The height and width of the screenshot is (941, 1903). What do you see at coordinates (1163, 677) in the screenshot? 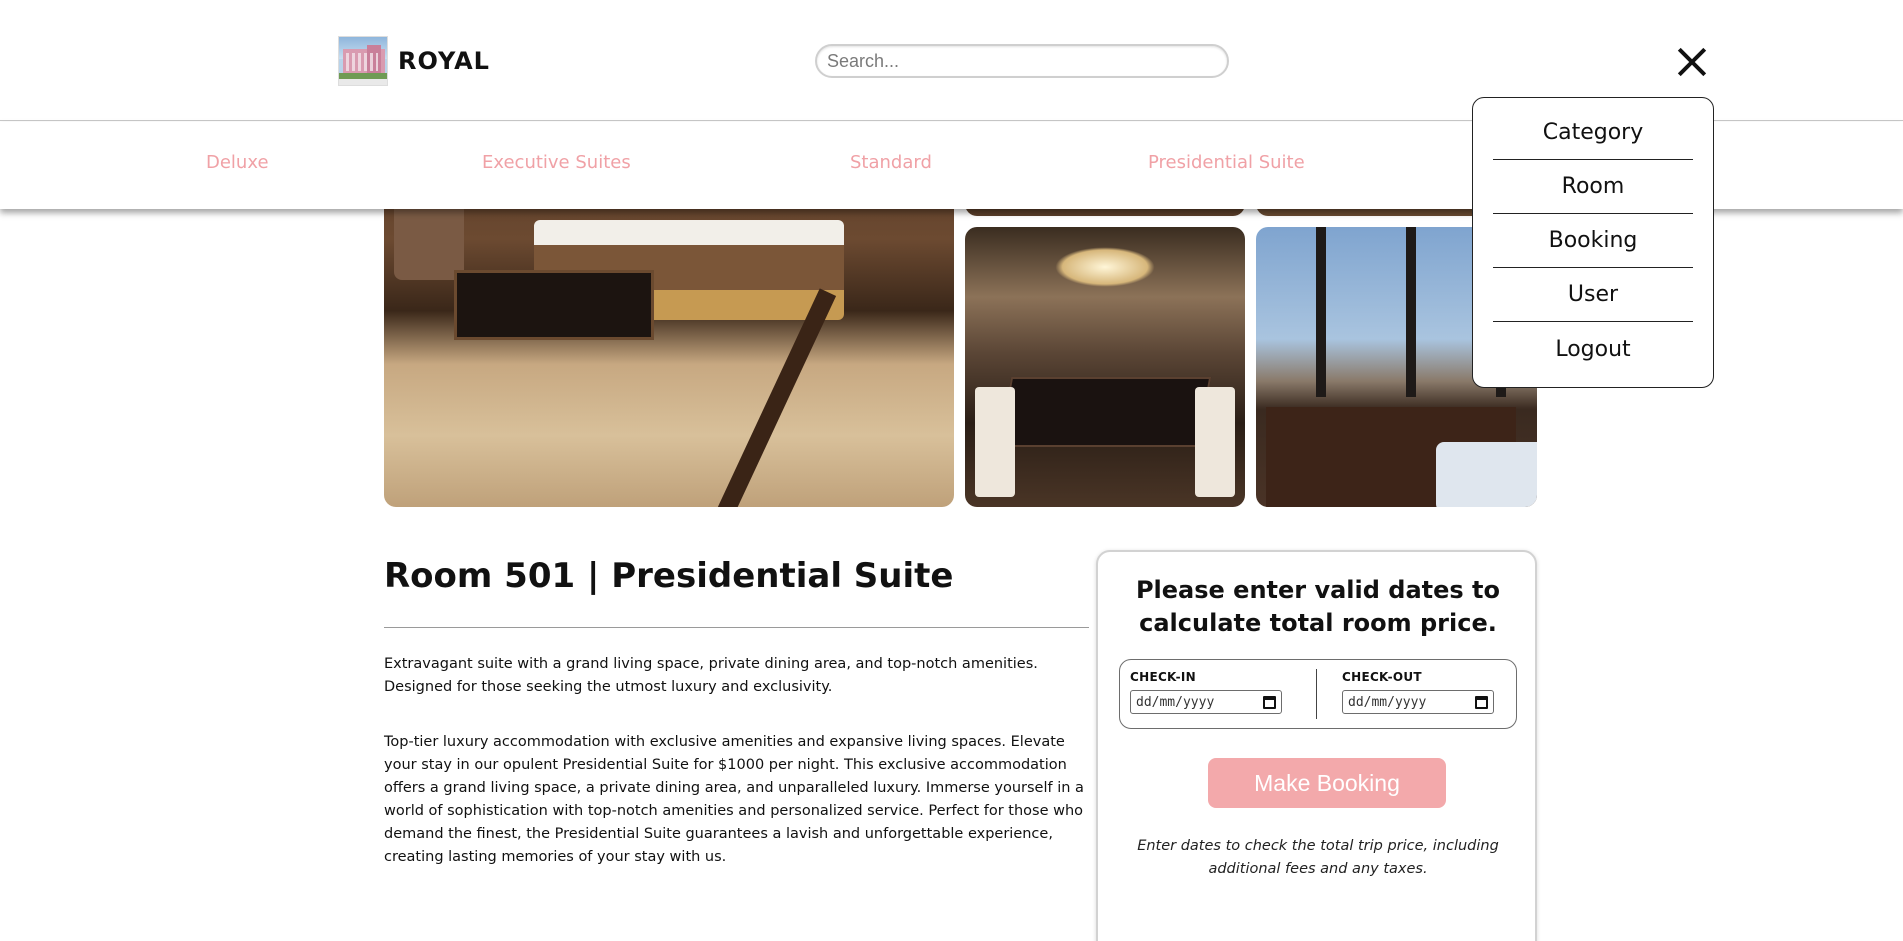
I see `check-in-label: CHECK-IN` at bounding box center [1163, 677].